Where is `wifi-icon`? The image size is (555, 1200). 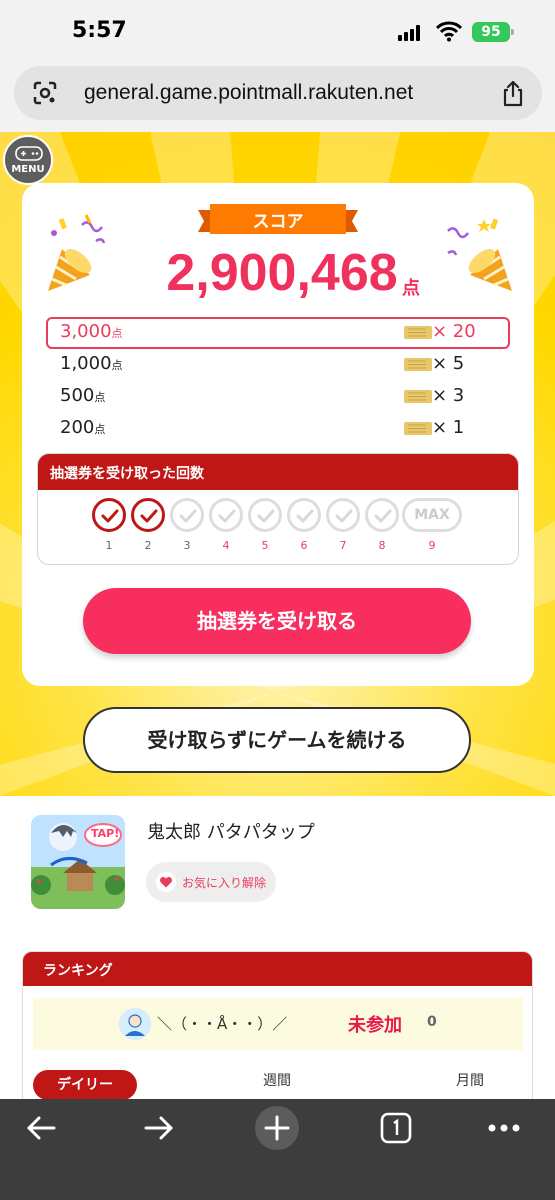 wifi-icon is located at coordinates (449, 31).